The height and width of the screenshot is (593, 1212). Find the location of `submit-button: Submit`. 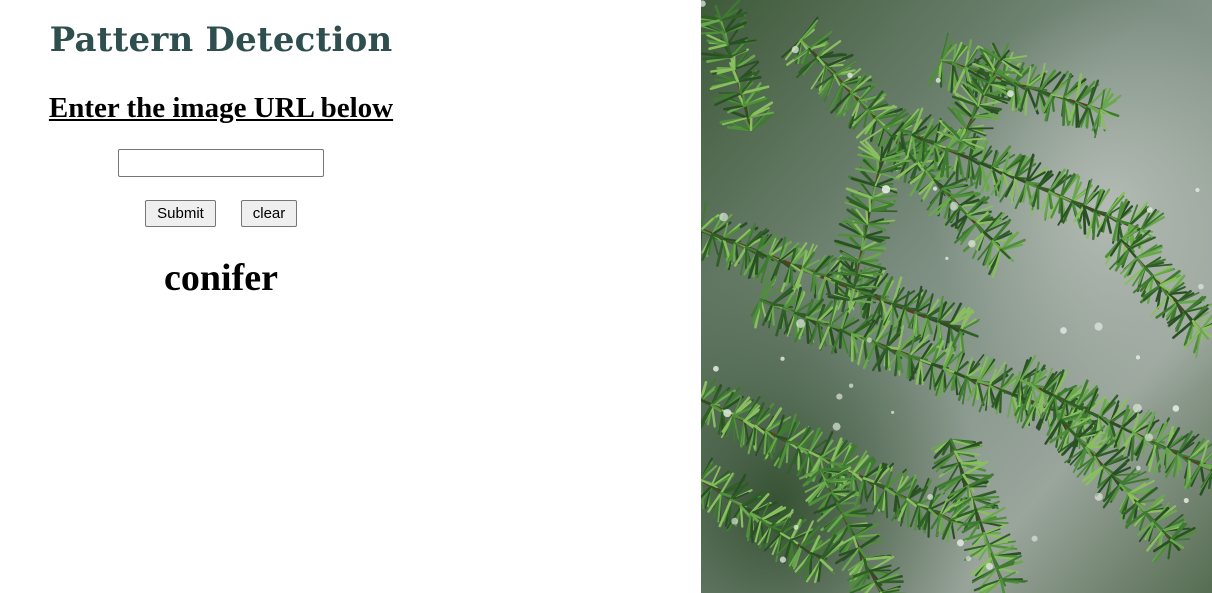

submit-button: Submit is located at coordinates (180, 213).